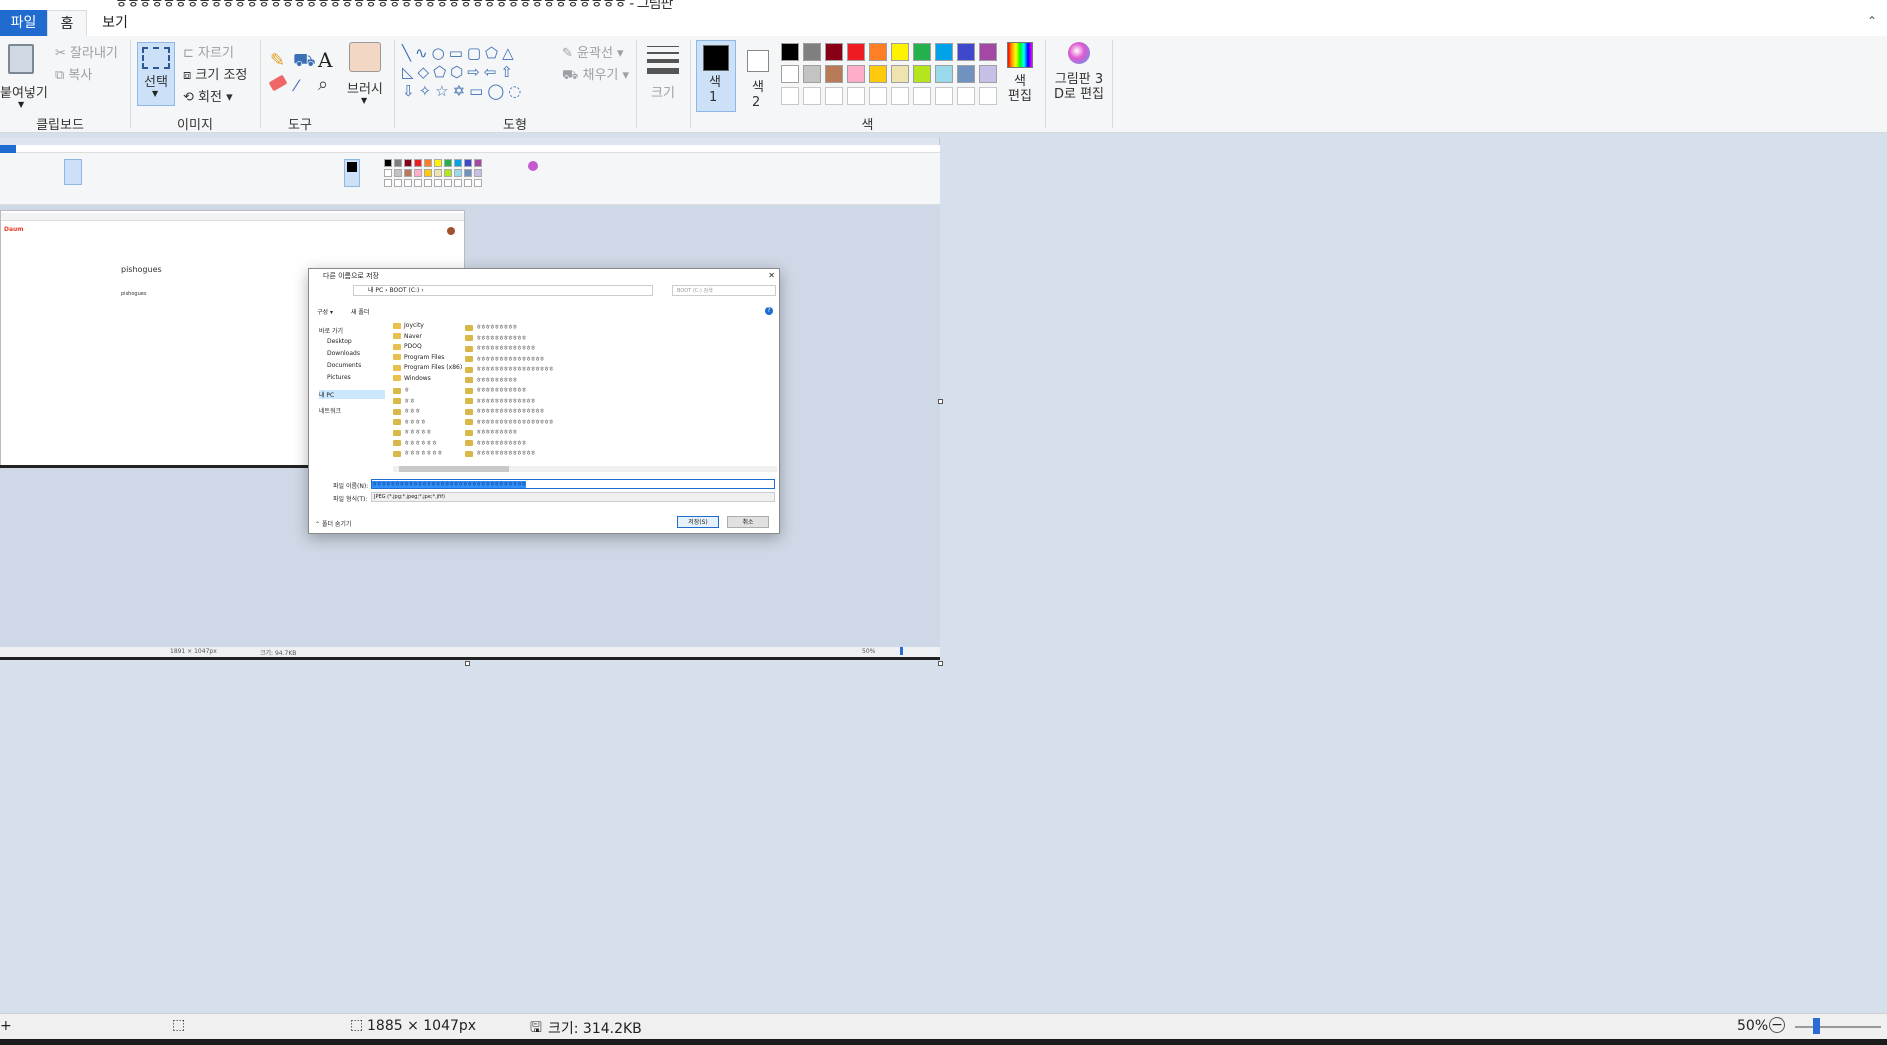 The height and width of the screenshot is (1045, 1887). Describe the element at coordinates (278, 83) in the screenshot. I see `eraser-icon` at that location.